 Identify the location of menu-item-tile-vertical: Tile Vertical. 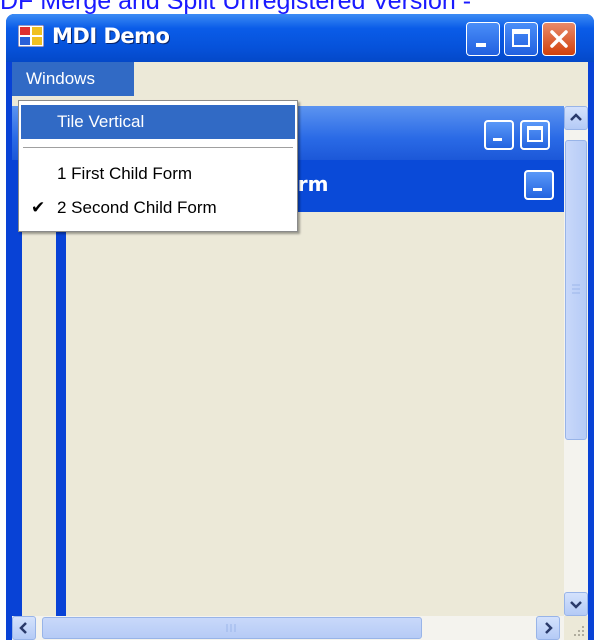
(158, 122).